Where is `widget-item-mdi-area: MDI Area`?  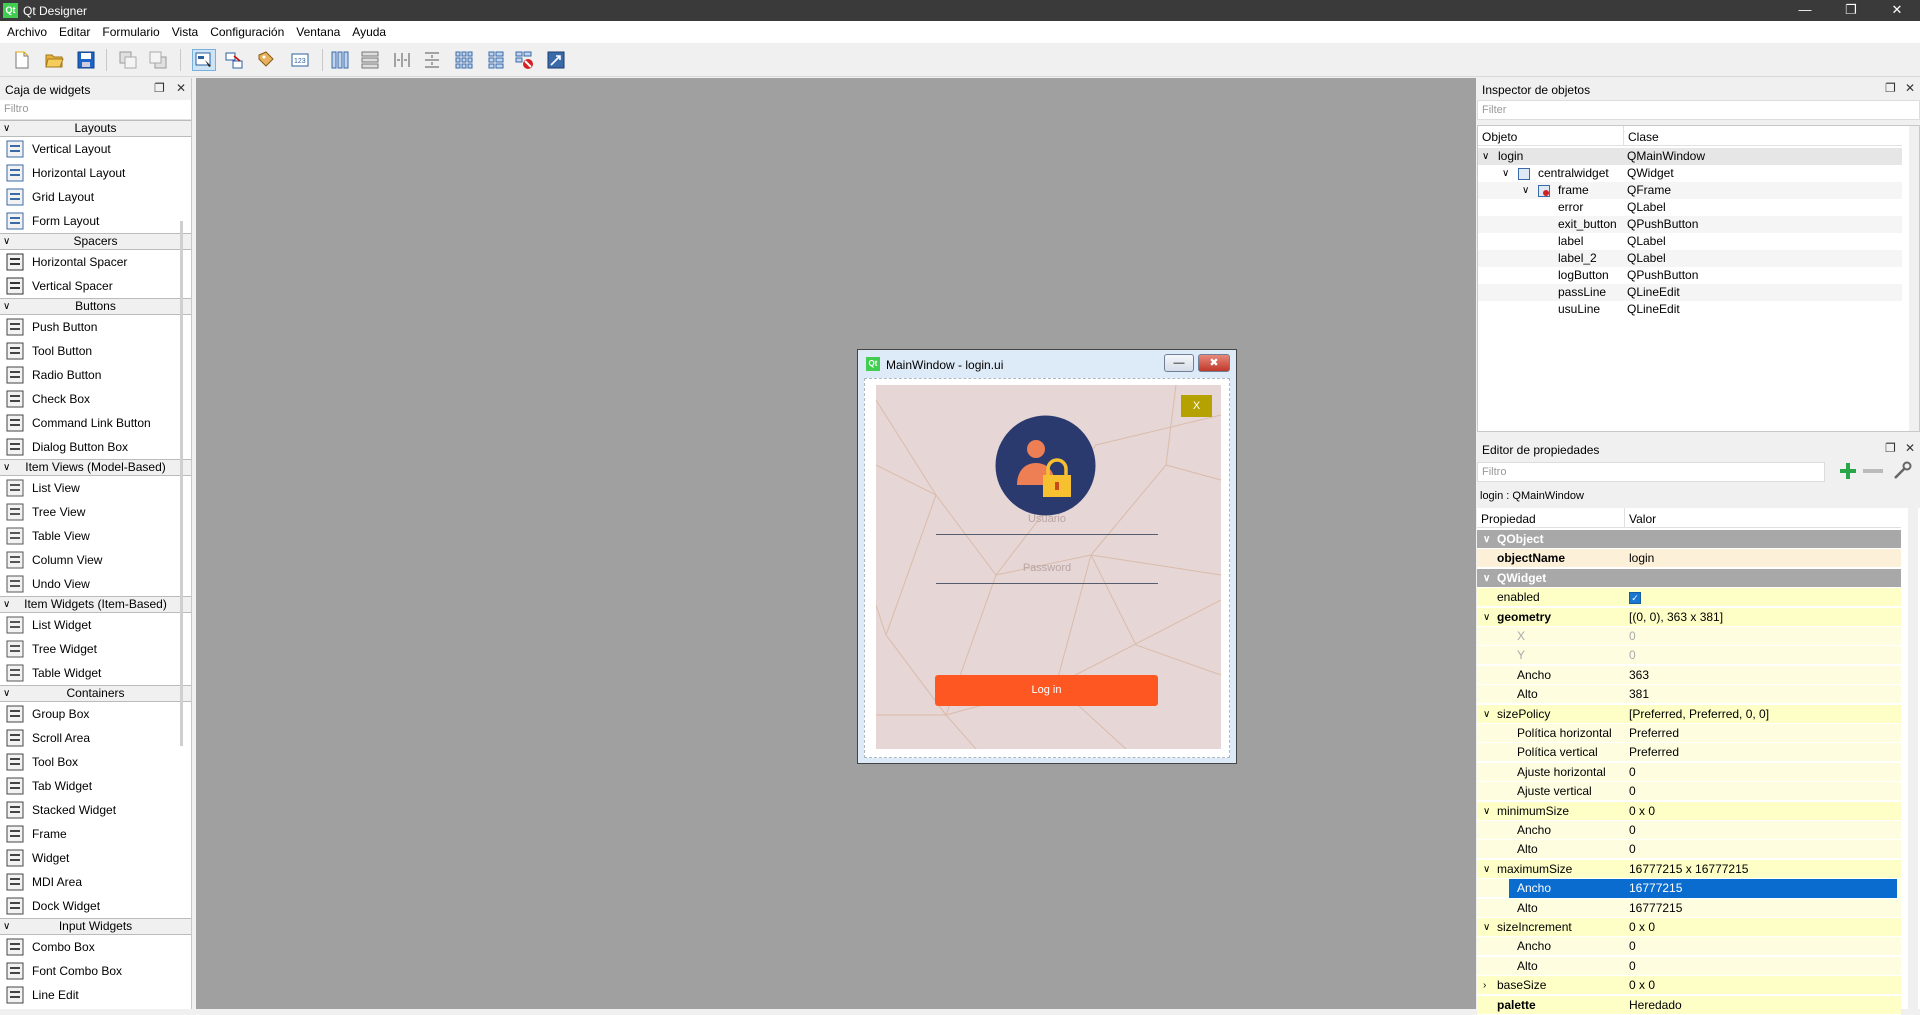
widget-item-mdi-area: MDI Area is located at coordinates (95, 882).